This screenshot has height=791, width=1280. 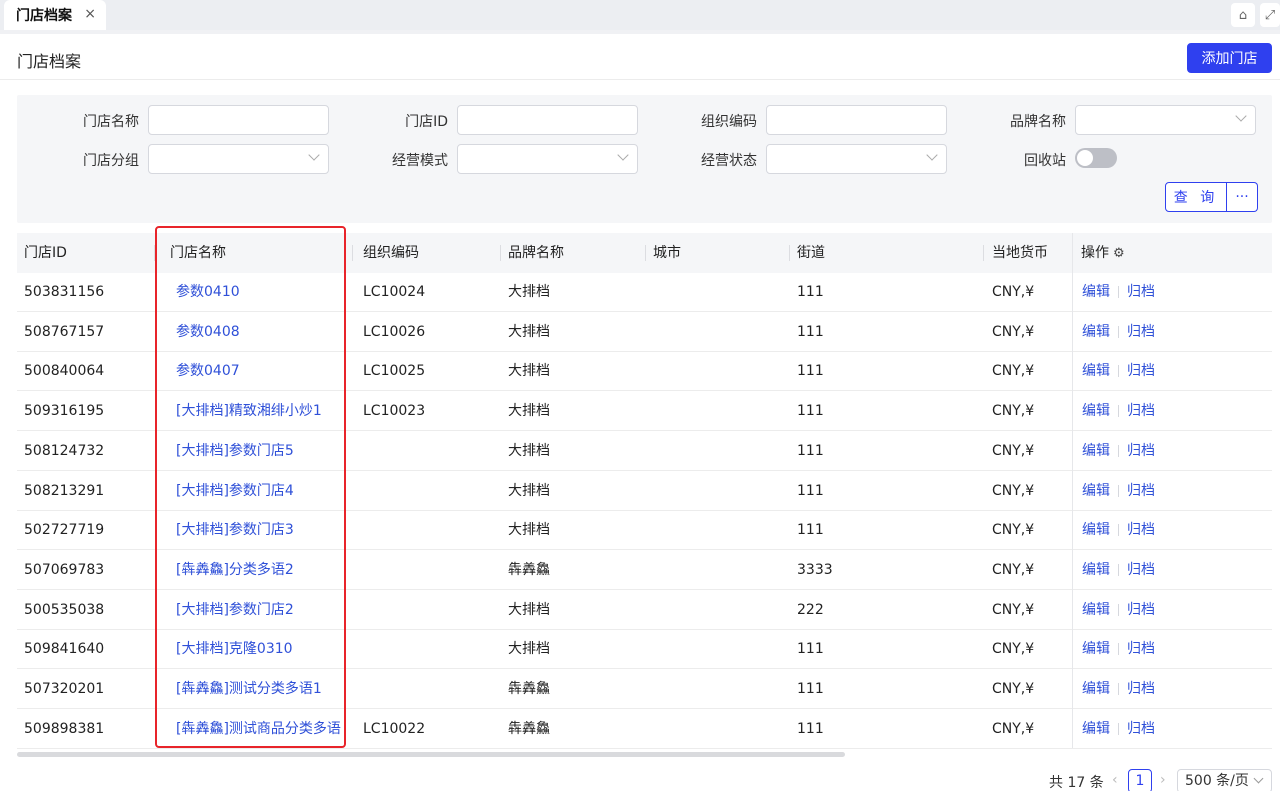 What do you see at coordinates (64, 371) in the screenshot?
I see `cell-store-id: 500840064` at bounding box center [64, 371].